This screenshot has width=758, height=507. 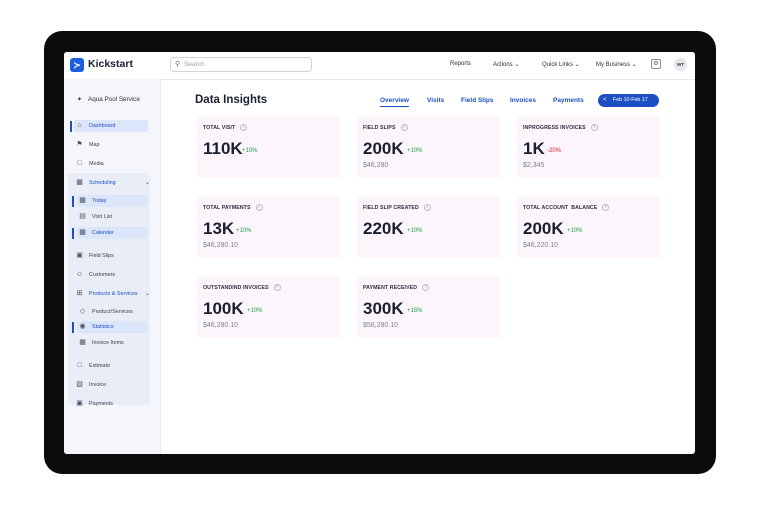 What do you see at coordinates (541, 245) in the screenshot?
I see `card-subvalue: $46,220.10` at bounding box center [541, 245].